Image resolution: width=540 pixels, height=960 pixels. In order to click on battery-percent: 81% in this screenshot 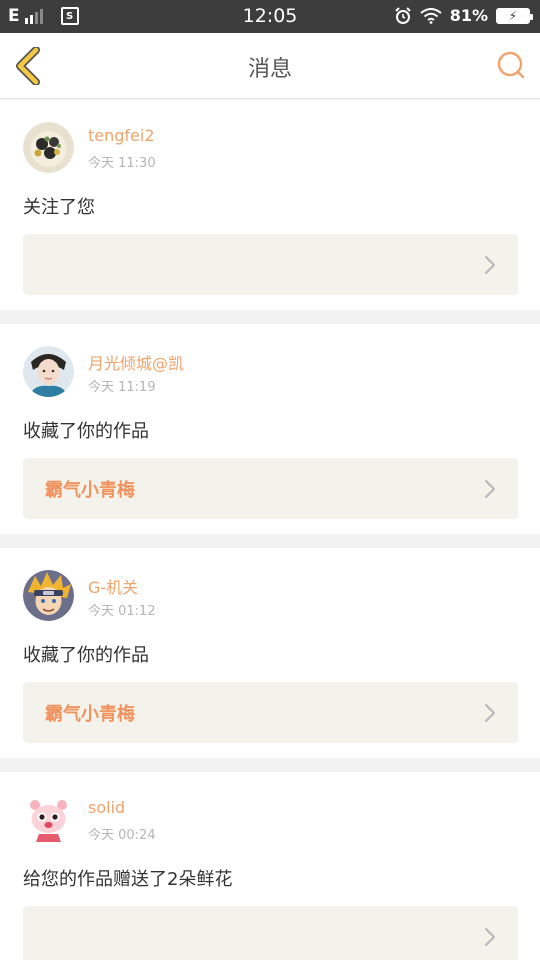, I will do `click(468, 15)`.